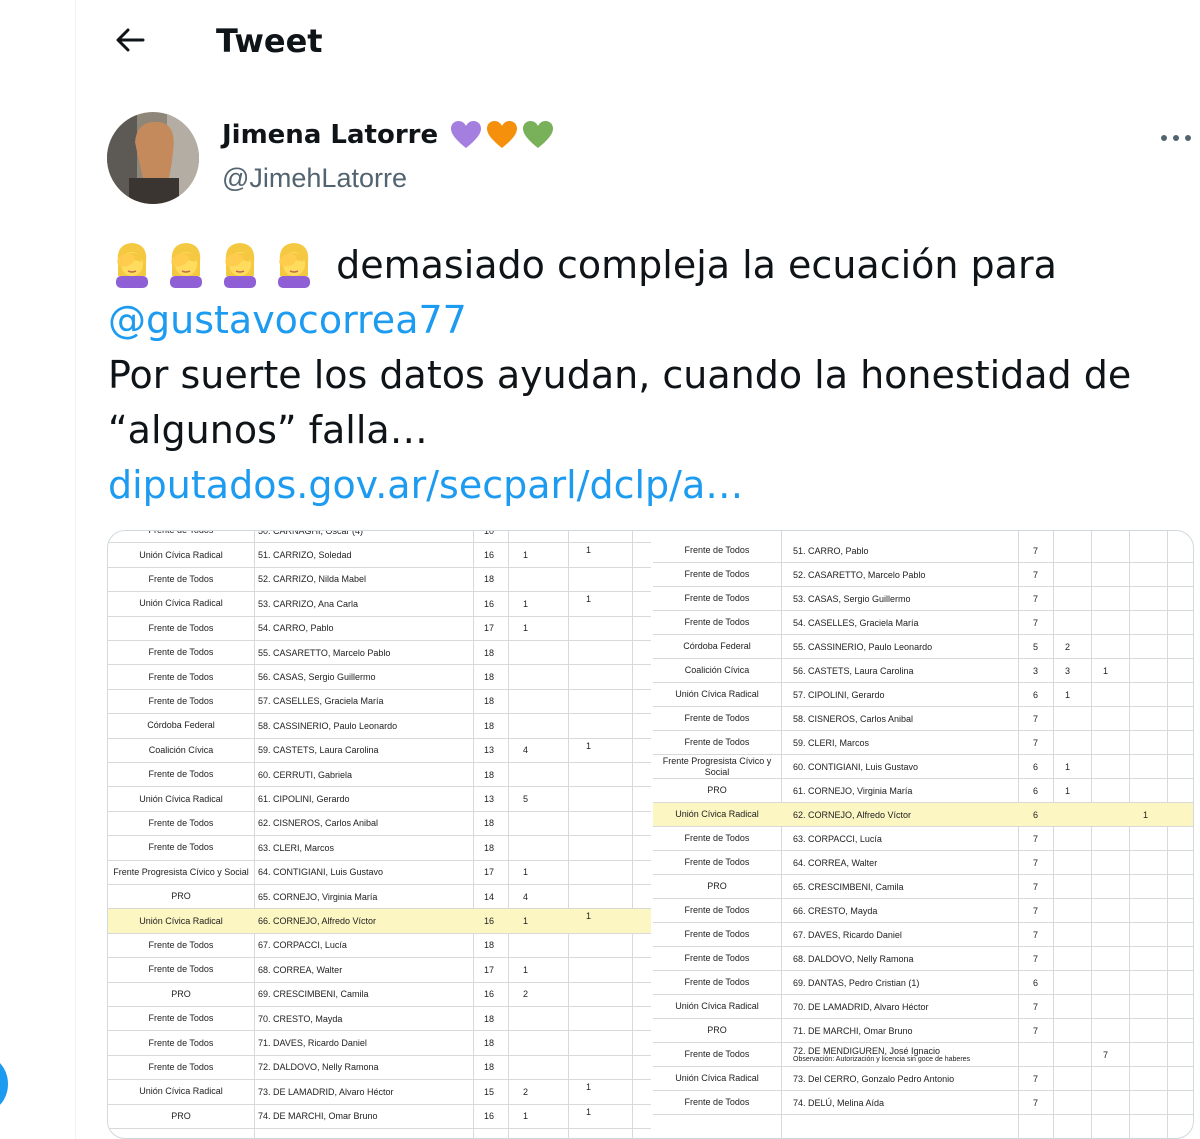 The width and height of the screenshot is (1200, 1139). Describe the element at coordinates (181, 749) in the screenshot. I see `party-cell: Coalición Cívica` at that location.